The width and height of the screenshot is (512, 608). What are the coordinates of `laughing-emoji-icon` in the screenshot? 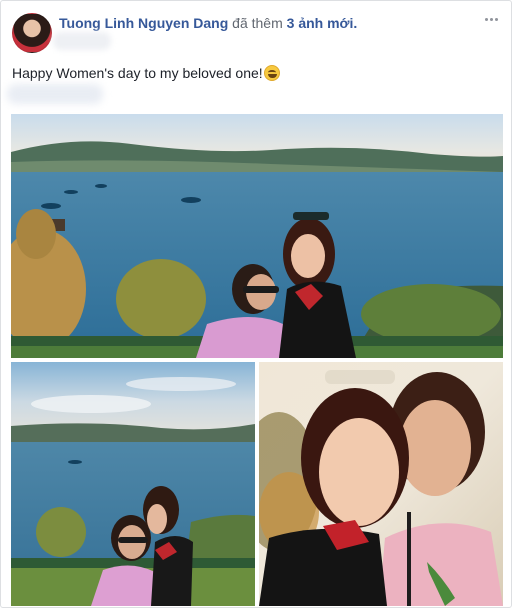 It's located at (271, 73).